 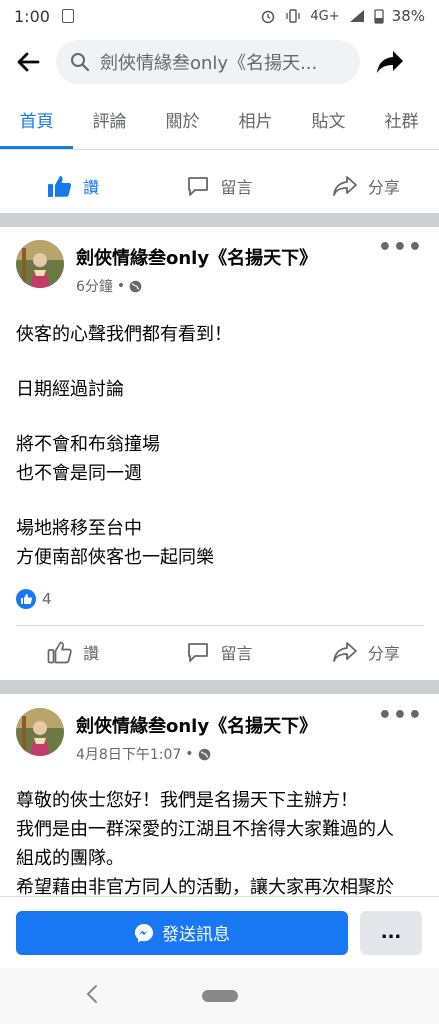 I want to click on alarm-icon, so click(x=268, y=17).